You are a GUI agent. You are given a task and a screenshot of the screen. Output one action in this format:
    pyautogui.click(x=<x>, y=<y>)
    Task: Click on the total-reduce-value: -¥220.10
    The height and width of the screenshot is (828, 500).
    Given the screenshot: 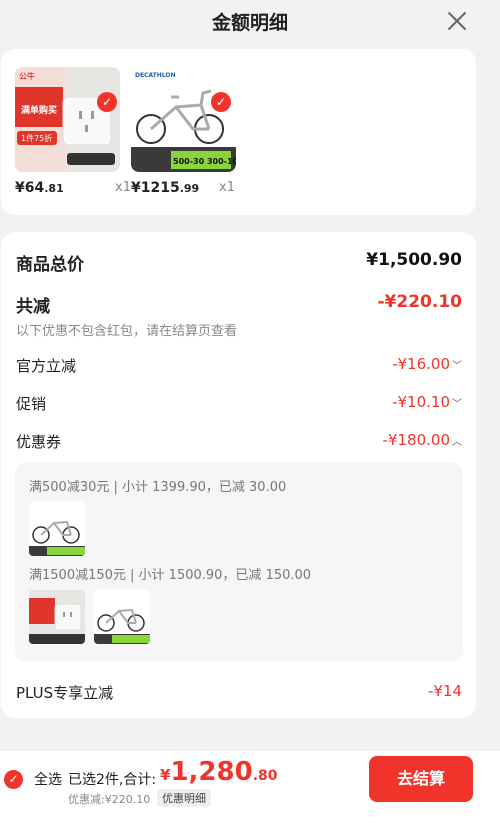 What is the action you would take?
    pyautogui.click(x=420, y=302)
    